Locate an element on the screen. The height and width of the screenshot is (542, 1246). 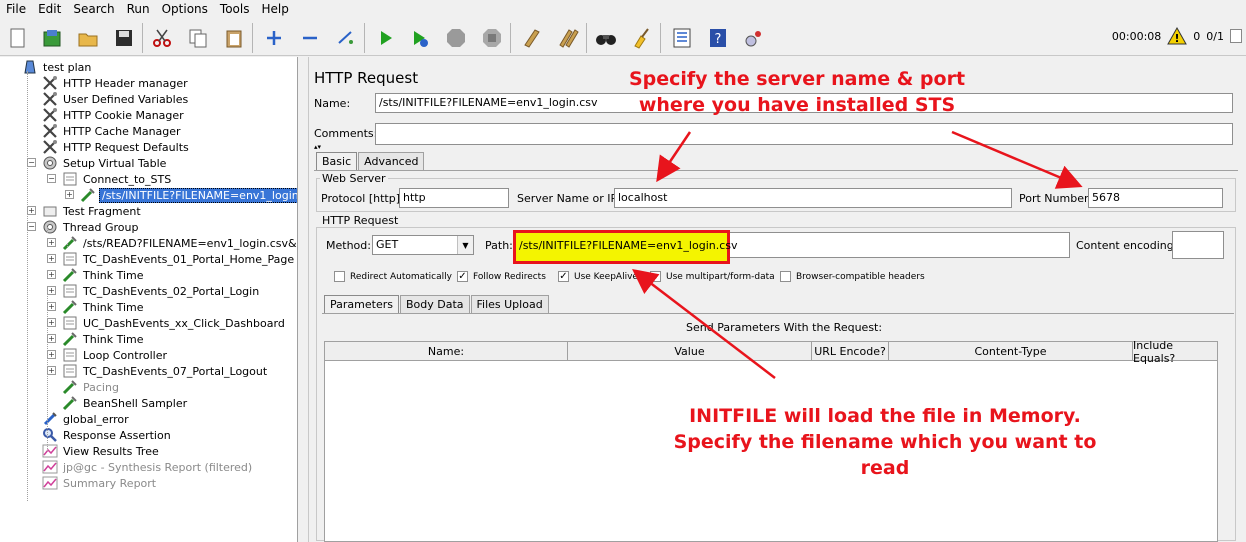
tree-item: /sts/INITFILE?FILENAME=env1_login.csv is located at coordinates (188, 195).